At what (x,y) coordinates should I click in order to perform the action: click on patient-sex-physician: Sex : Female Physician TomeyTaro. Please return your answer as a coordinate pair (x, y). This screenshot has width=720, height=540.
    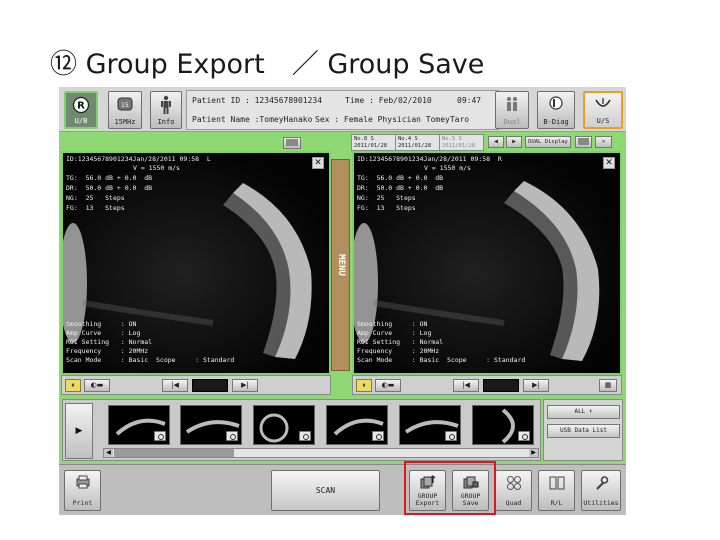
    Looking at the image, I should click on (392, 119).